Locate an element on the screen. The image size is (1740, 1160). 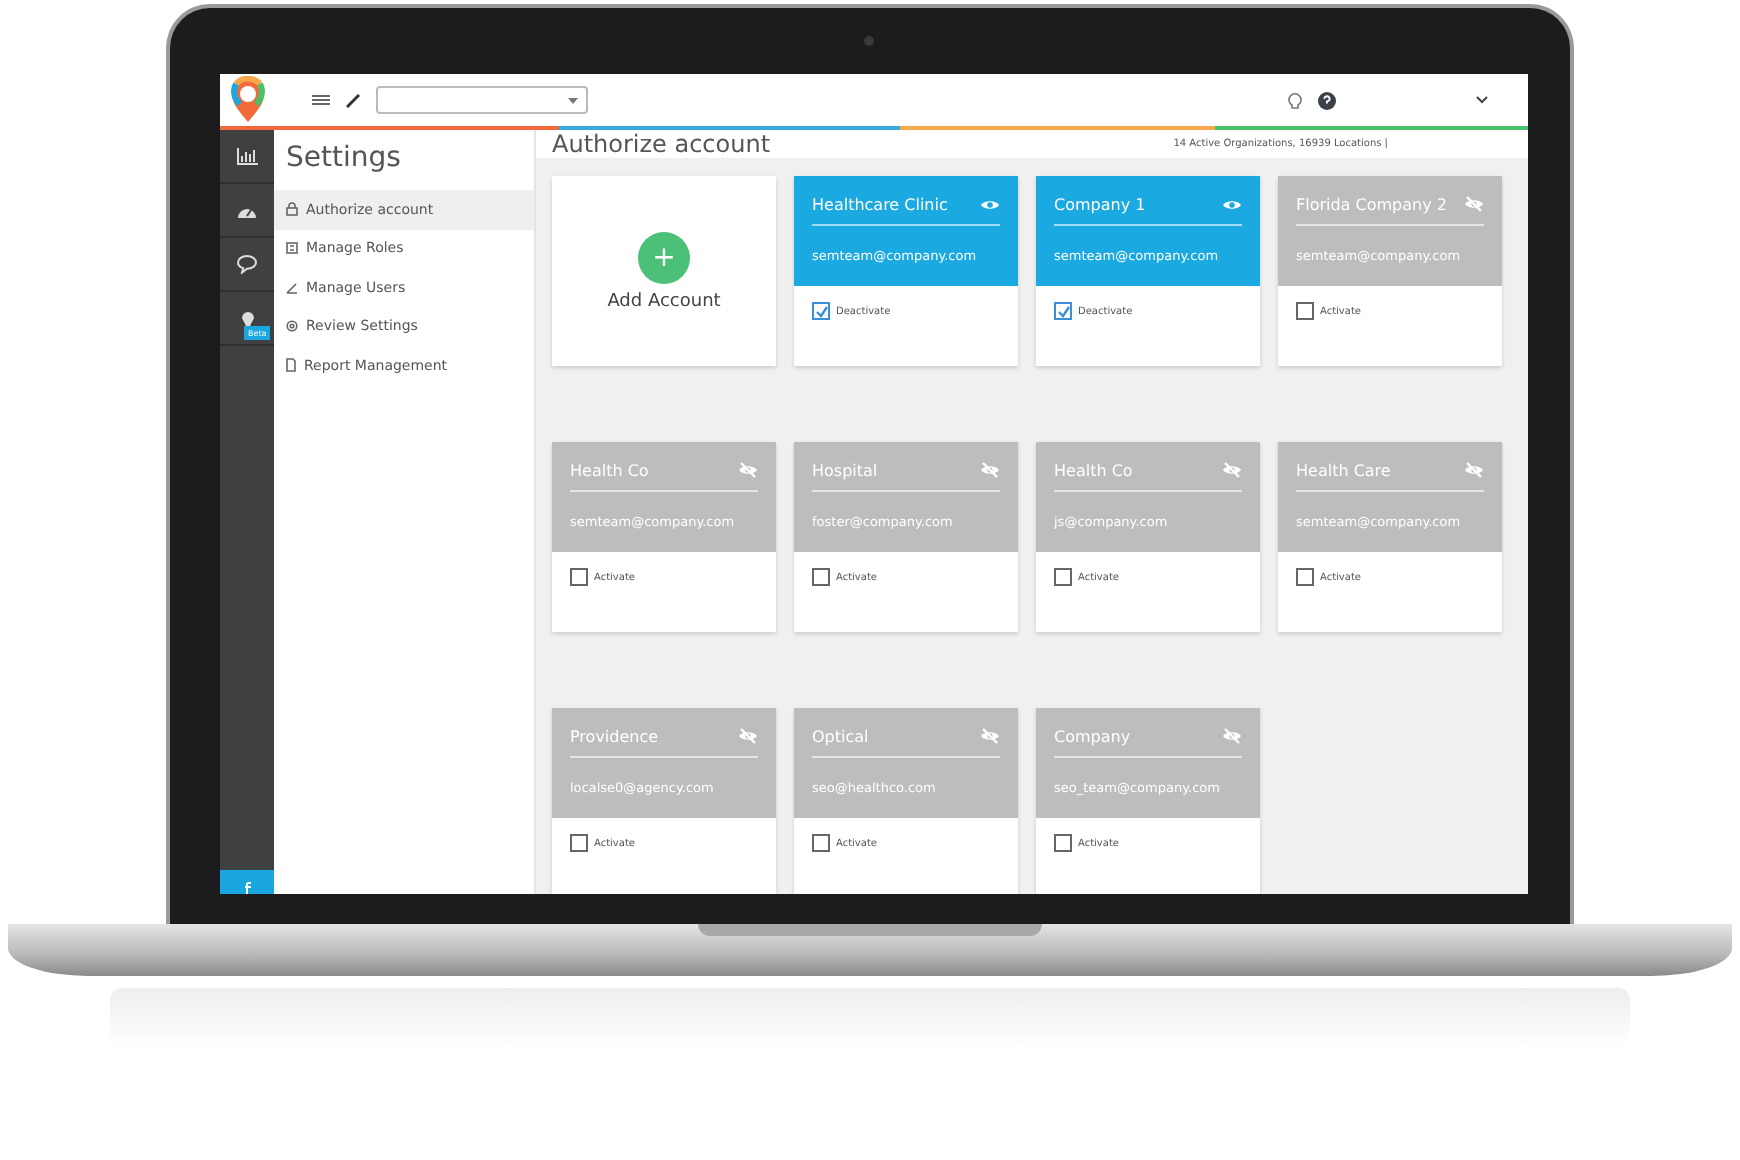
caret-icon is located at coordinates (573, 100).